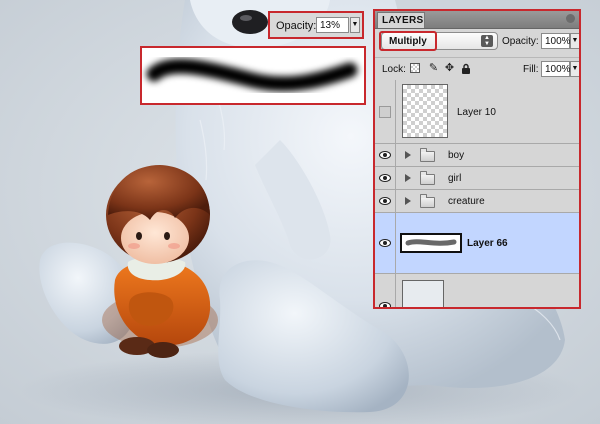 Image resolution: width=600 pixels, height=424 pixels. I want to click on fill-dropdown-button: ▼, so click(574, 69).